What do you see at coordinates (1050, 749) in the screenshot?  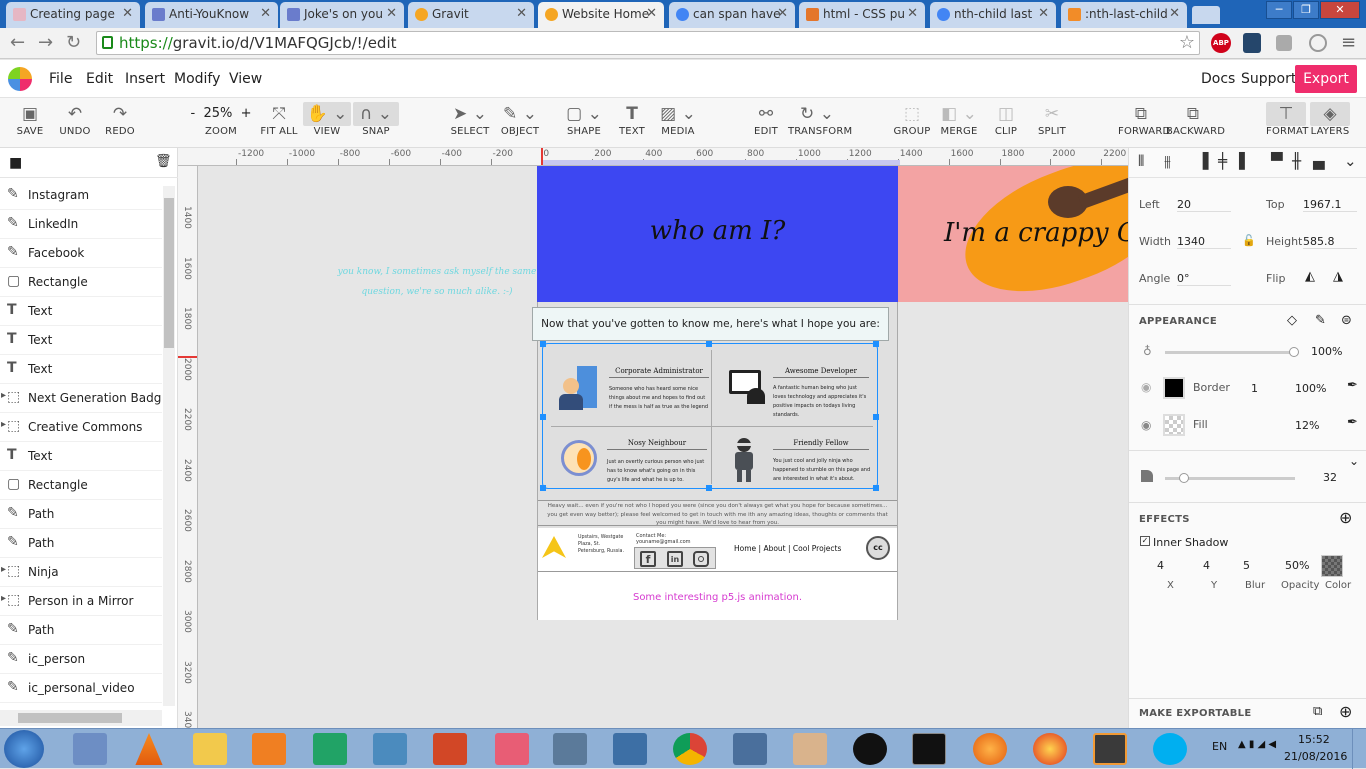 I see `firefox-dev-icon` at bounding box center [1050, 749].